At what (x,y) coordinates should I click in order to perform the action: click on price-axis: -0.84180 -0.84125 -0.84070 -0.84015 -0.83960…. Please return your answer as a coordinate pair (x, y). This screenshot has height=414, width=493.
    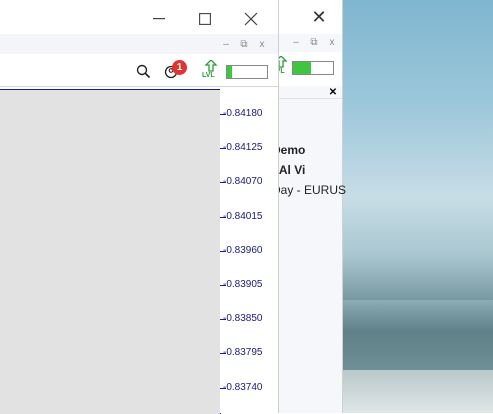
    Looking at the image, I should click on (249, 251).